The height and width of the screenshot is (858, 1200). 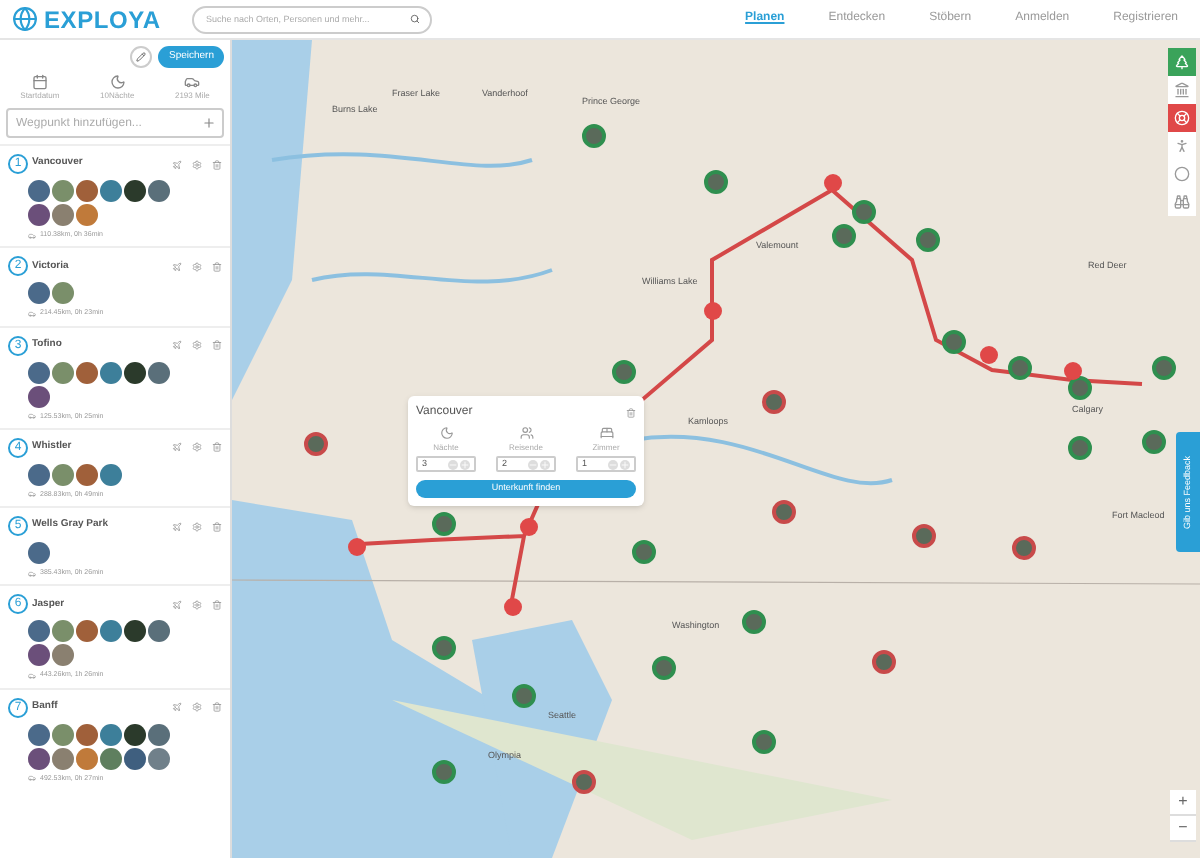 What do you see at coordinates (1183, 803) in the screenshot?
I see `zoom-button: +` at bounding box center [1183, 803].